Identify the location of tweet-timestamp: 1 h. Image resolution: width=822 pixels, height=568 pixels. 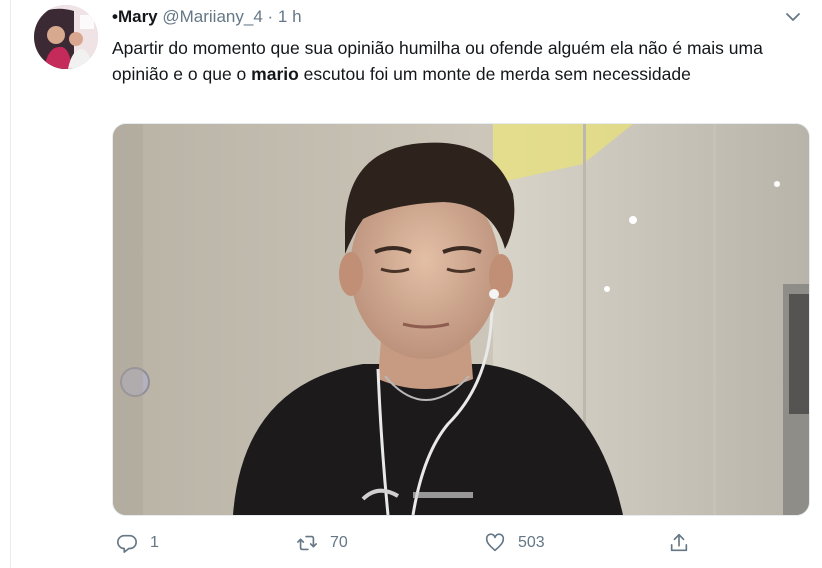
(290, 16).